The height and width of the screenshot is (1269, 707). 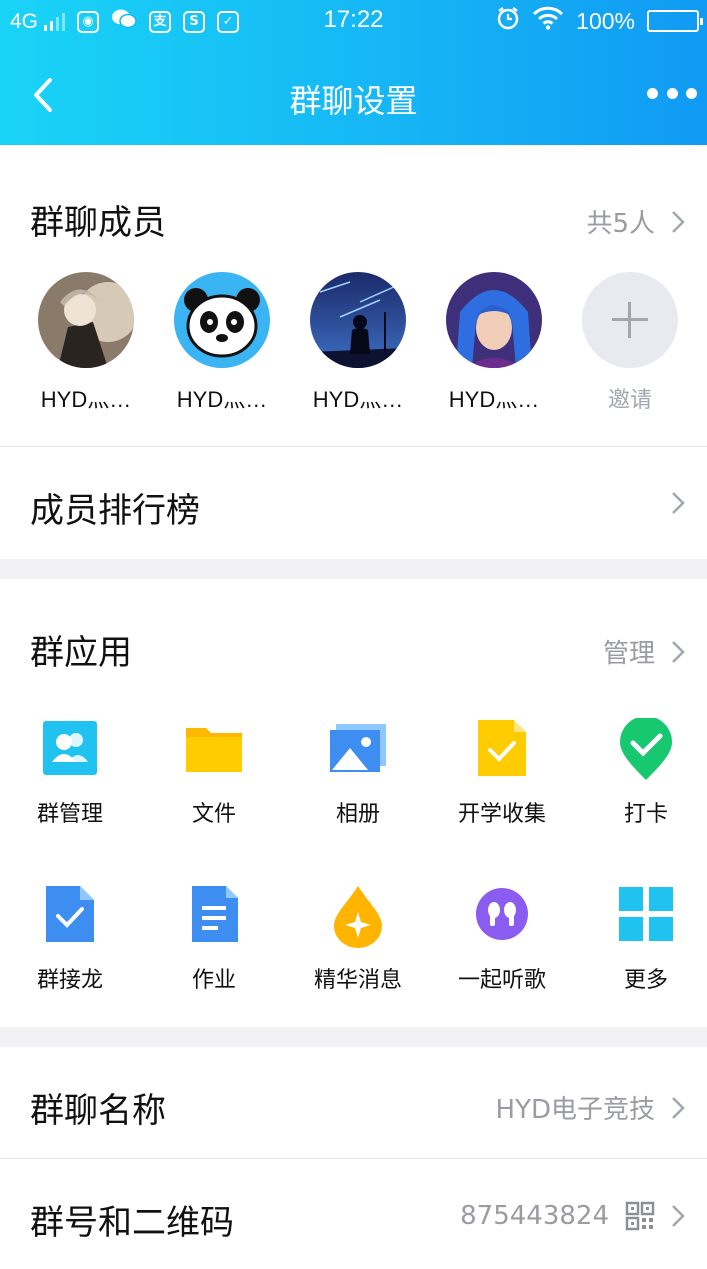 What do you see at coordinates (213, 814) in the screenshot?
I see `app-label: 文件` at bounding box center [213, 814].